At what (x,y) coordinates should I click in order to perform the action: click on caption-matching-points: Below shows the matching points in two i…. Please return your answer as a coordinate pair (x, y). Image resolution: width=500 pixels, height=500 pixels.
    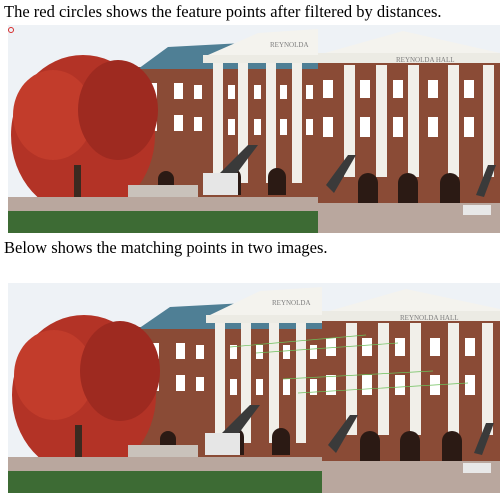
    Looking at the image, I should click on (166, 247).